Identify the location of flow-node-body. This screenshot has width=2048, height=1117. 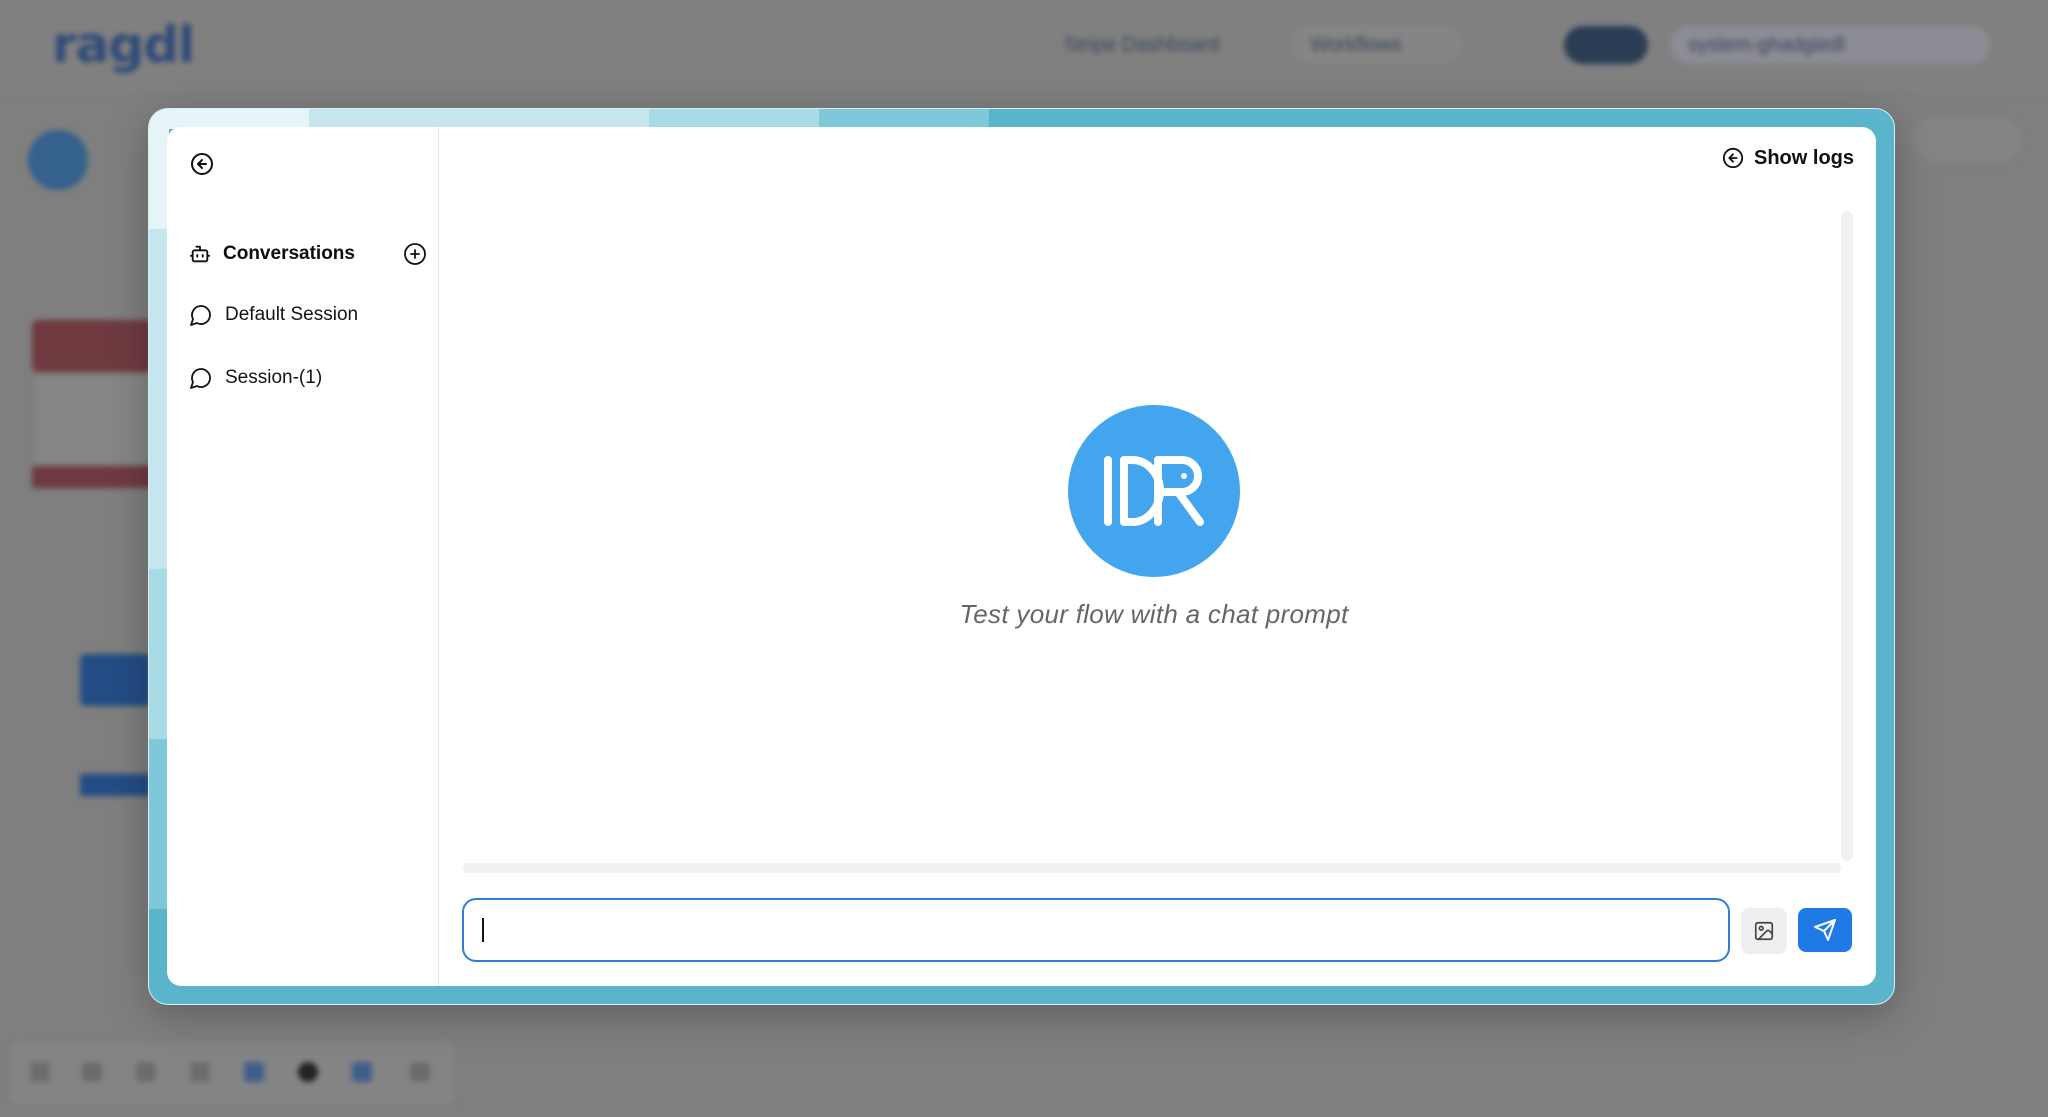
(94, 420).